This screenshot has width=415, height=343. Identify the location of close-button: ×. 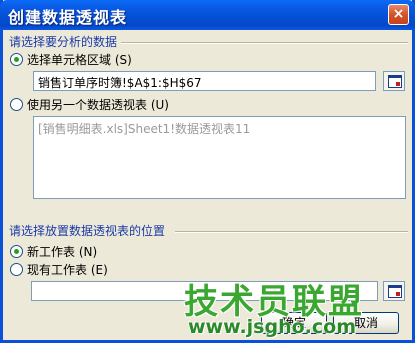
(398, 14).